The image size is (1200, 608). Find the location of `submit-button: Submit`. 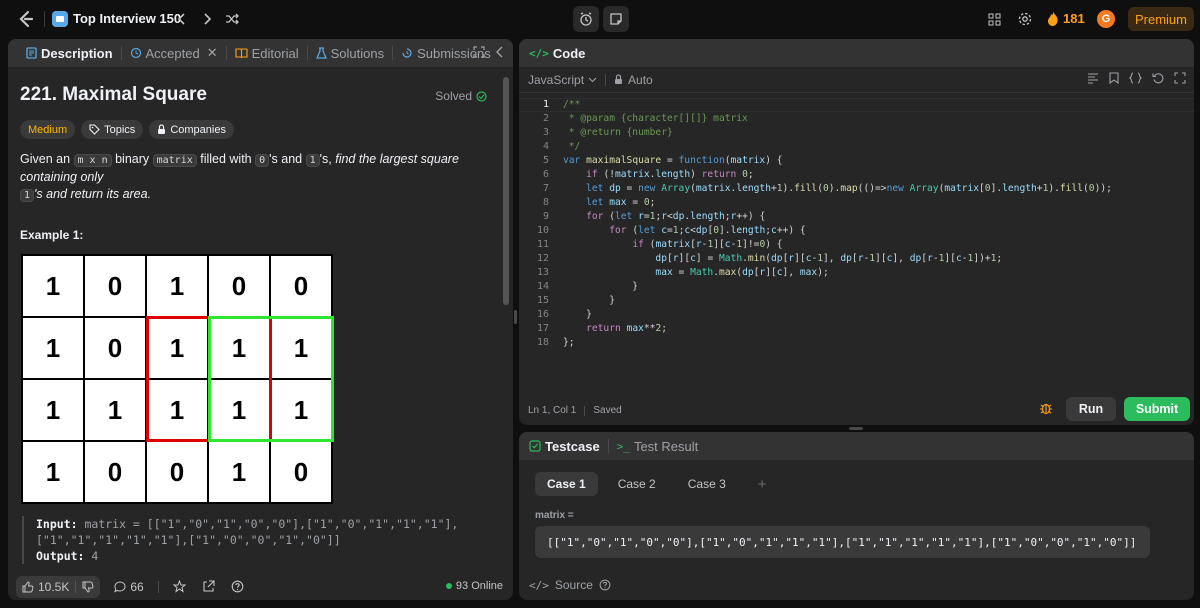

submit-button: Submit is located at coordinates (1157, 409).